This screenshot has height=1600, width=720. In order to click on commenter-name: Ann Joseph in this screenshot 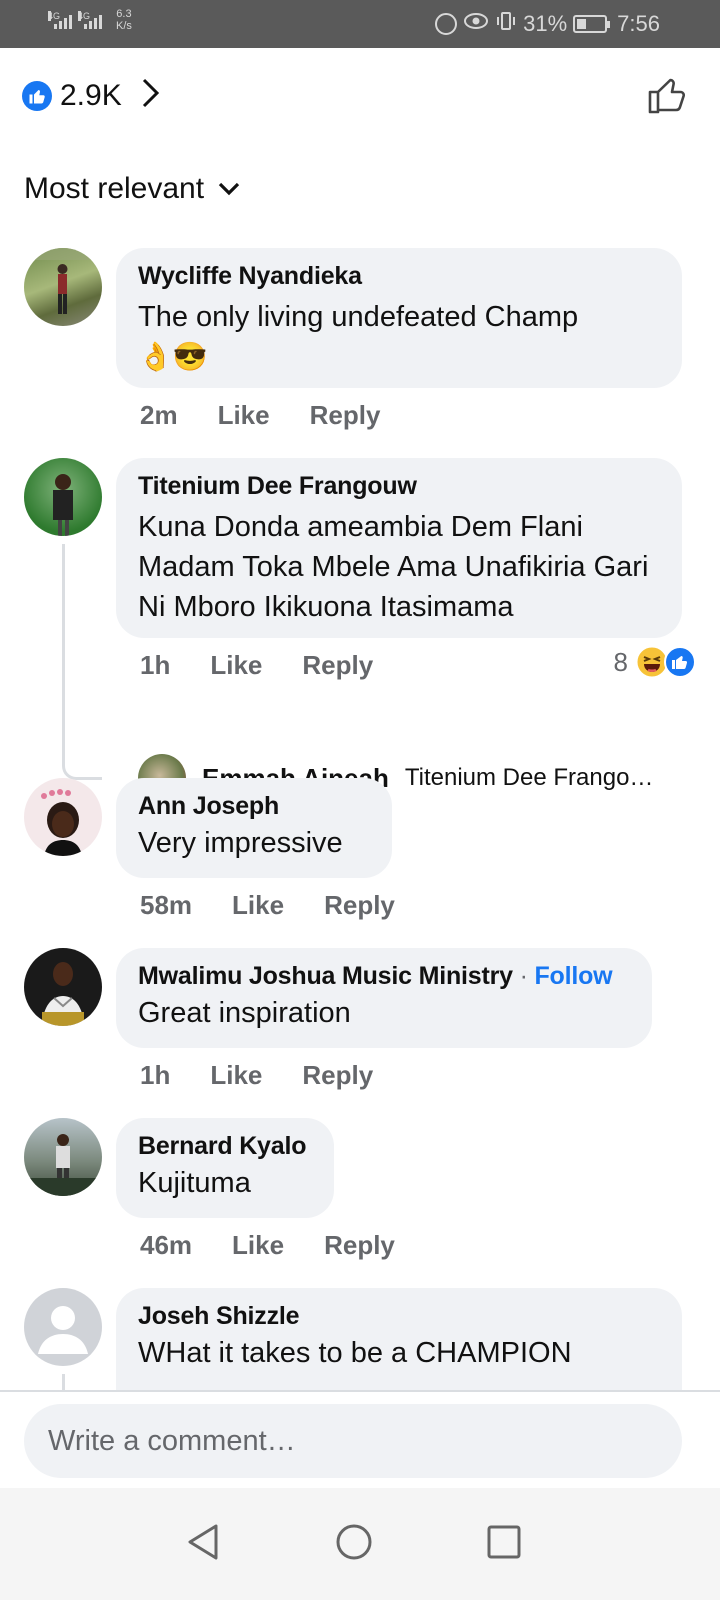, I will do `click(254, 806)`.